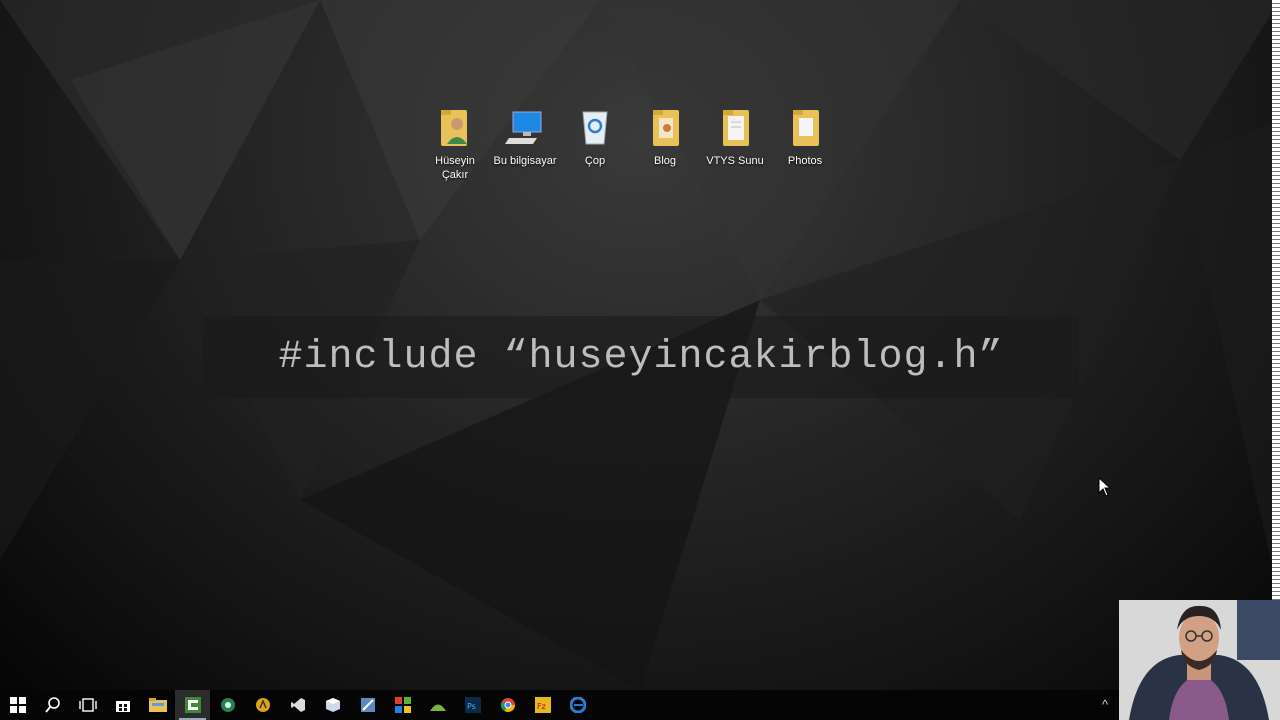 The height and width of the screenshot is (720, 1280). Describe the element at coordinates (1276, 300) in the screenshot. I see `screen-edge-artifact` at that location.